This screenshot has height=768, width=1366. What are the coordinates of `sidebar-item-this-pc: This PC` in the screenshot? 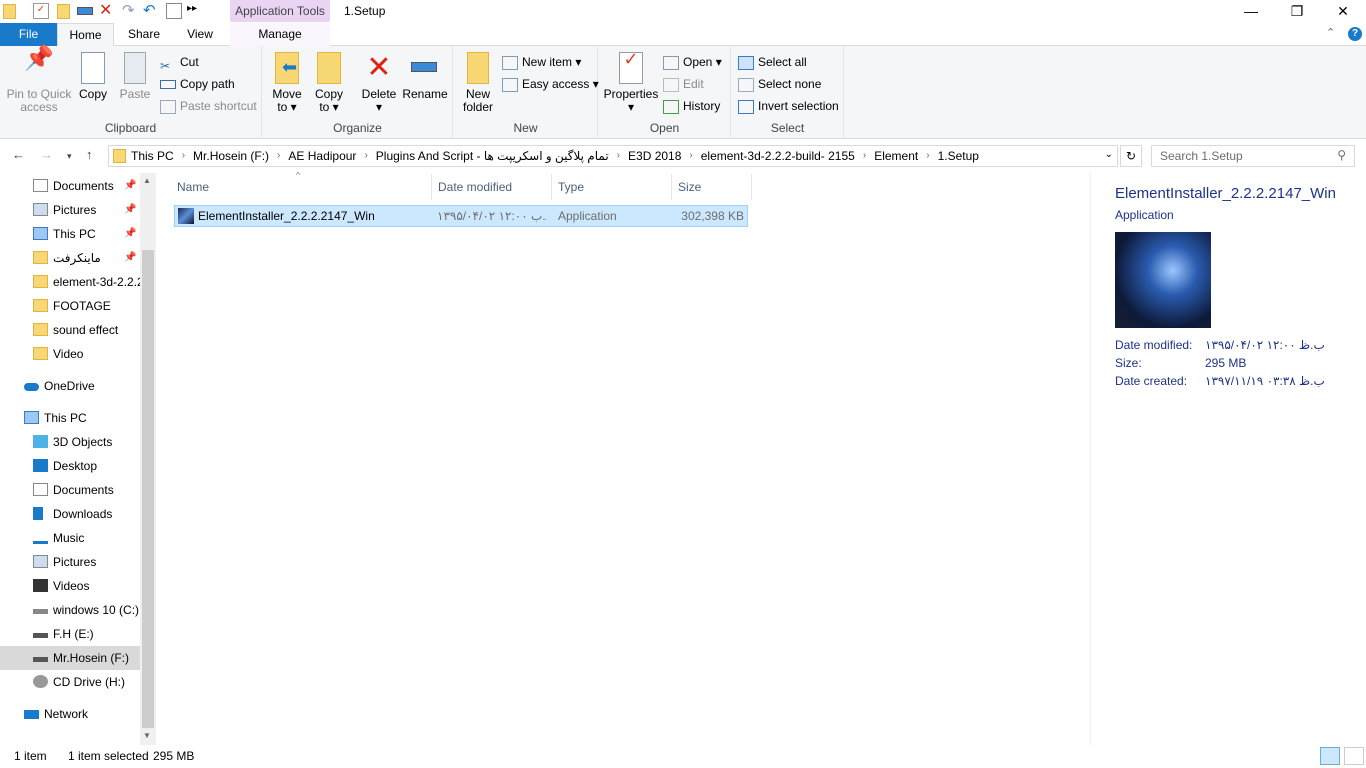 It's located at (70, 418).